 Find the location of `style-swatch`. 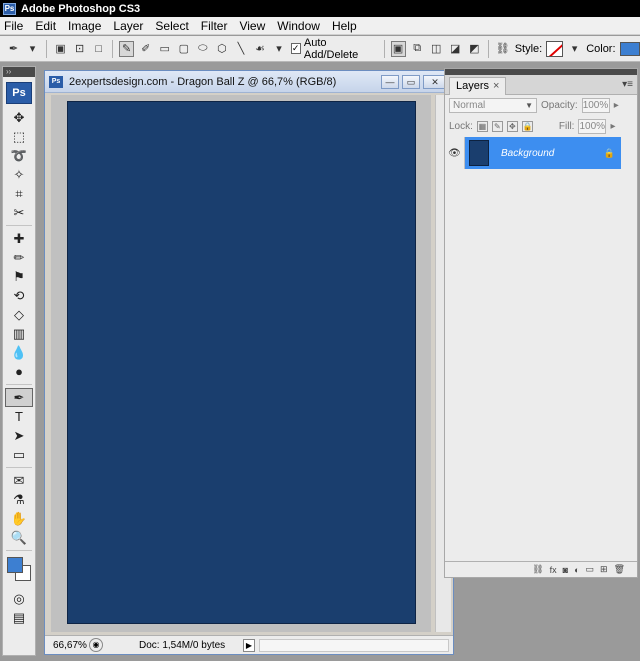

style-swatch is located at coordinates (555, 48).